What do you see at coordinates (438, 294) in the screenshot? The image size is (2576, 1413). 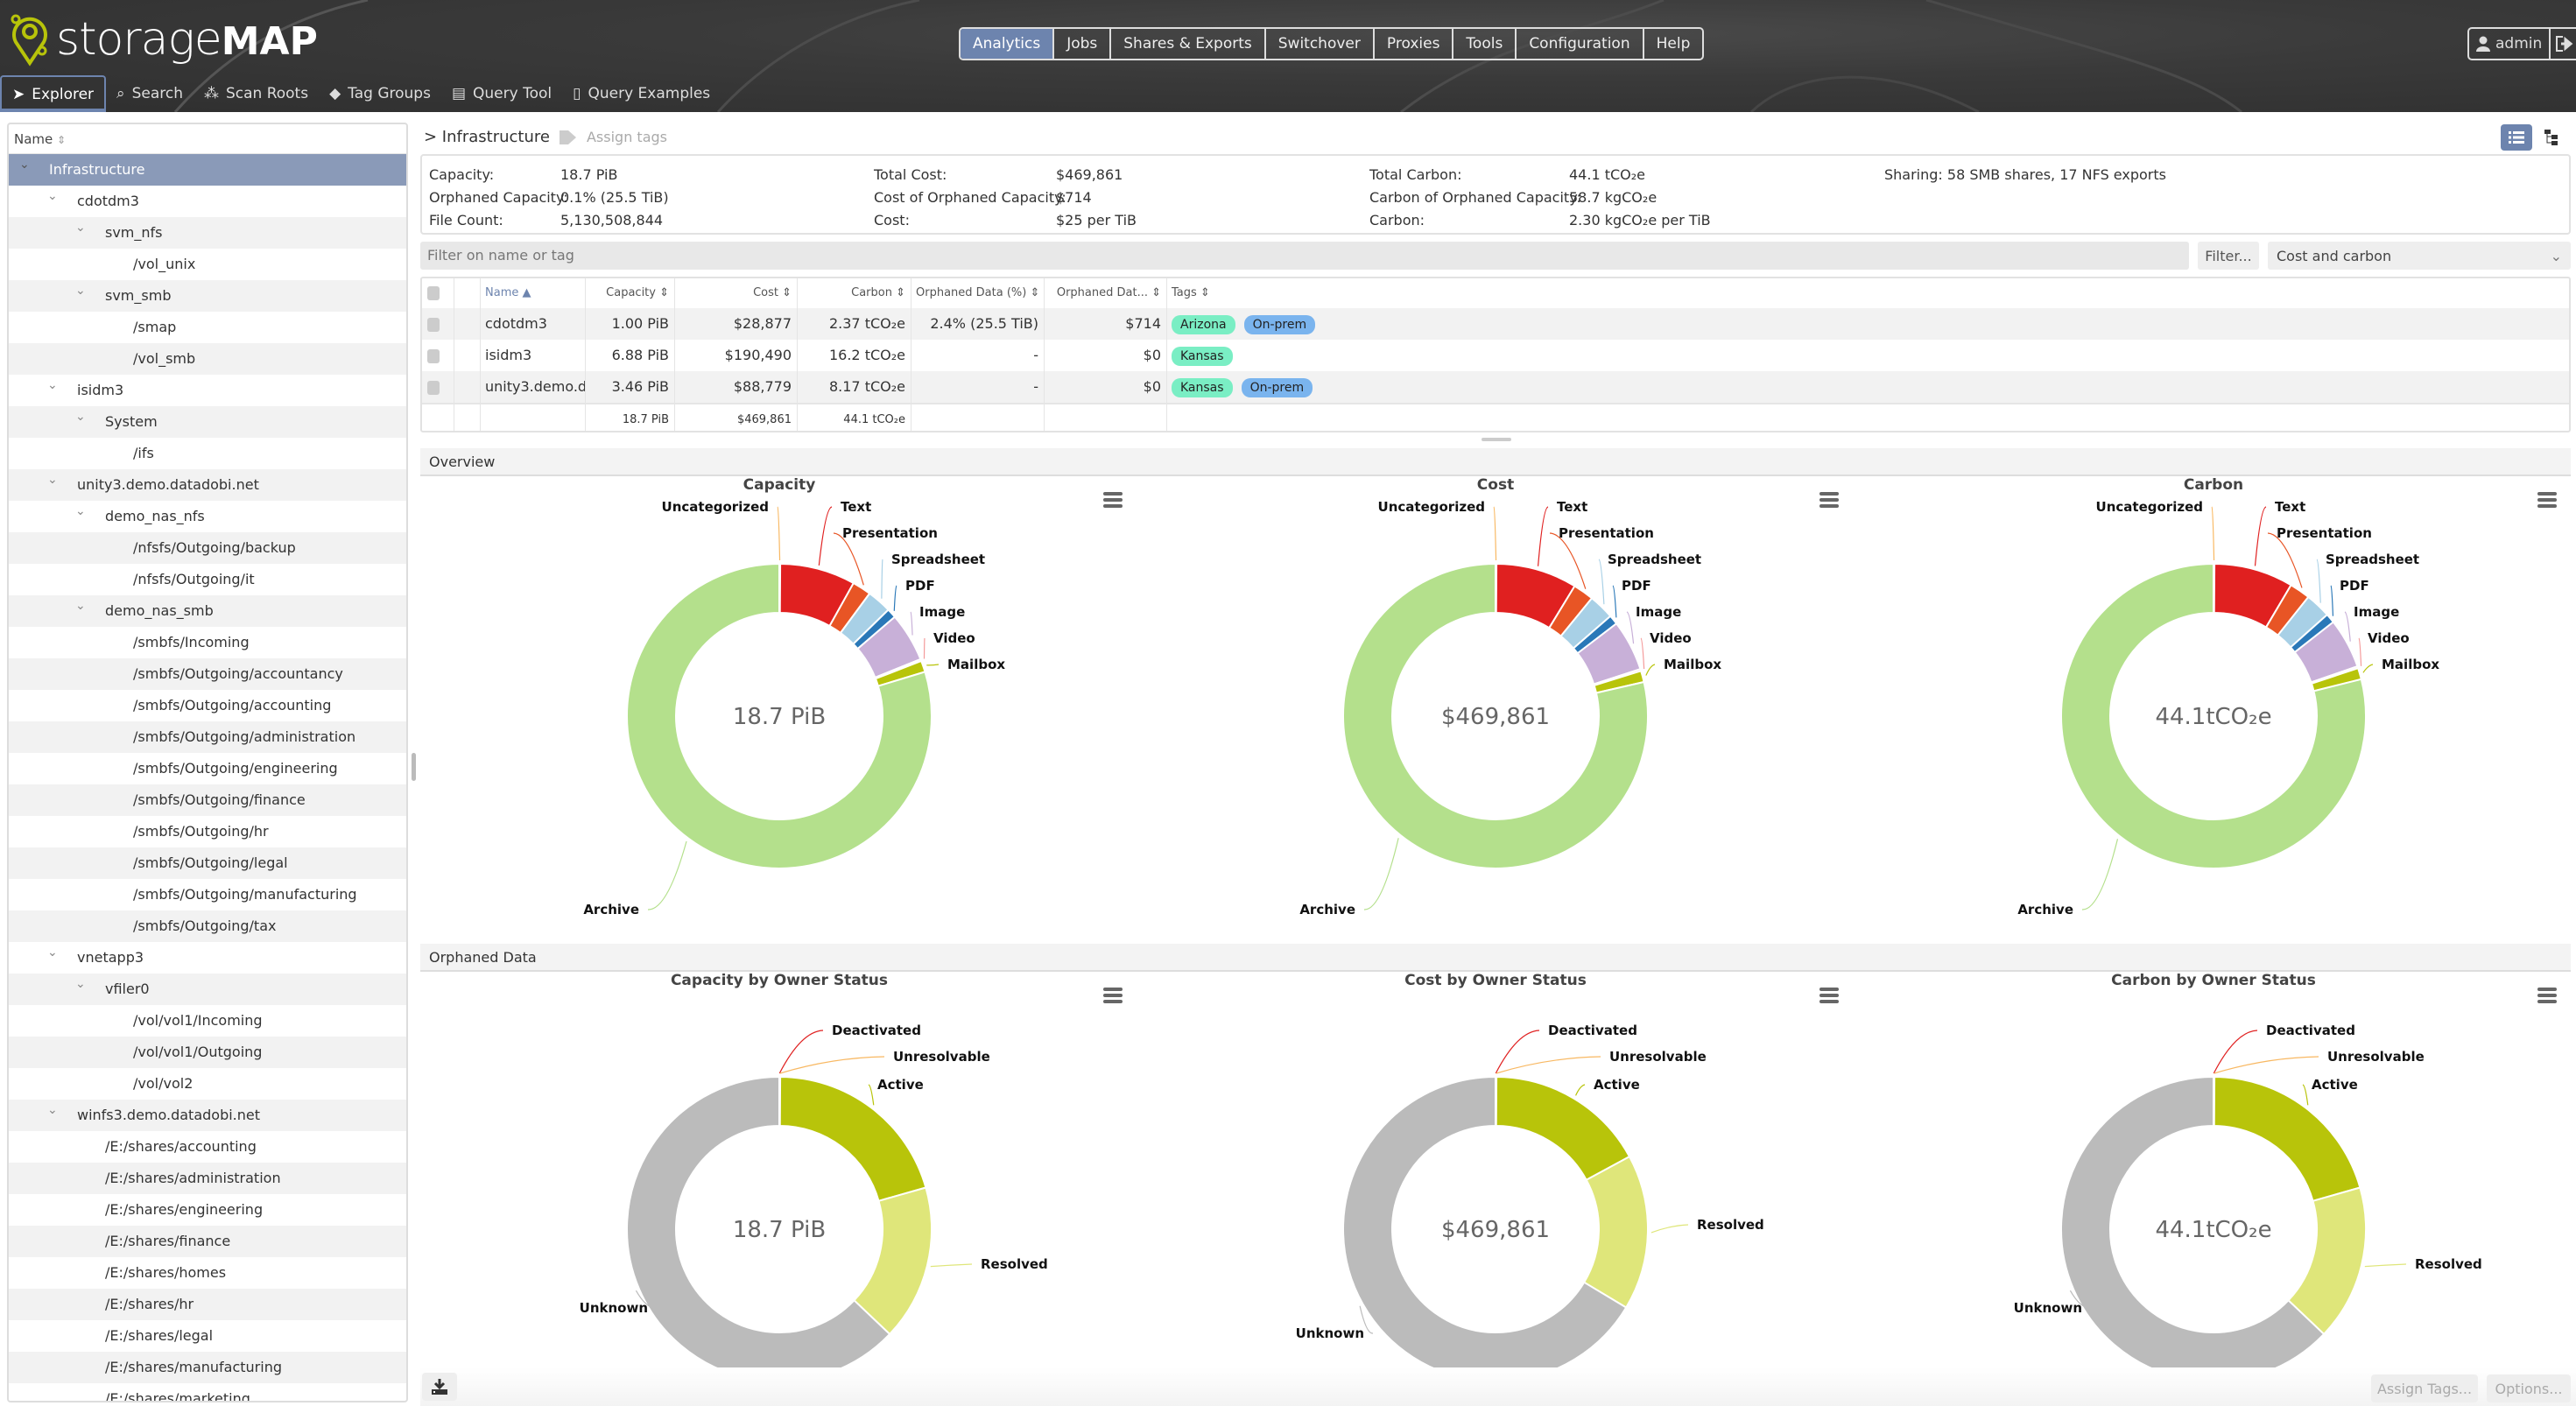 I see `select-all-checkbox` at bounding box center [438, 294].